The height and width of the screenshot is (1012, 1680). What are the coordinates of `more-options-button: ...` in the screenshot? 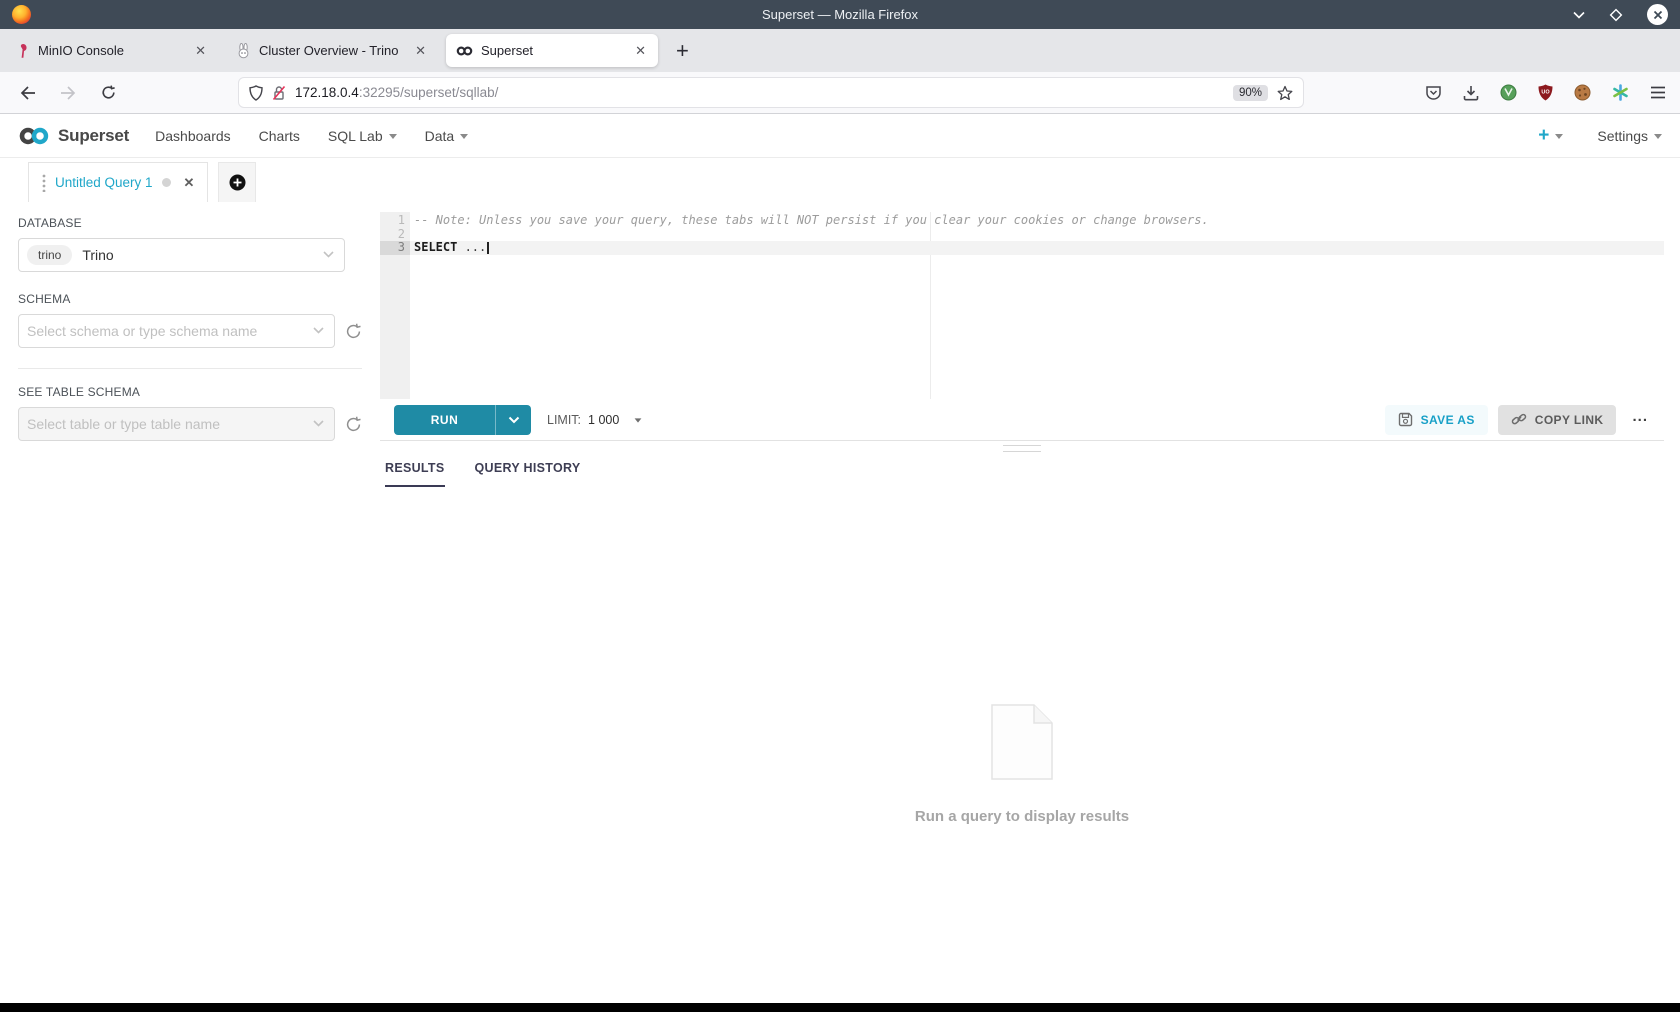 It's located at (1640, 419).